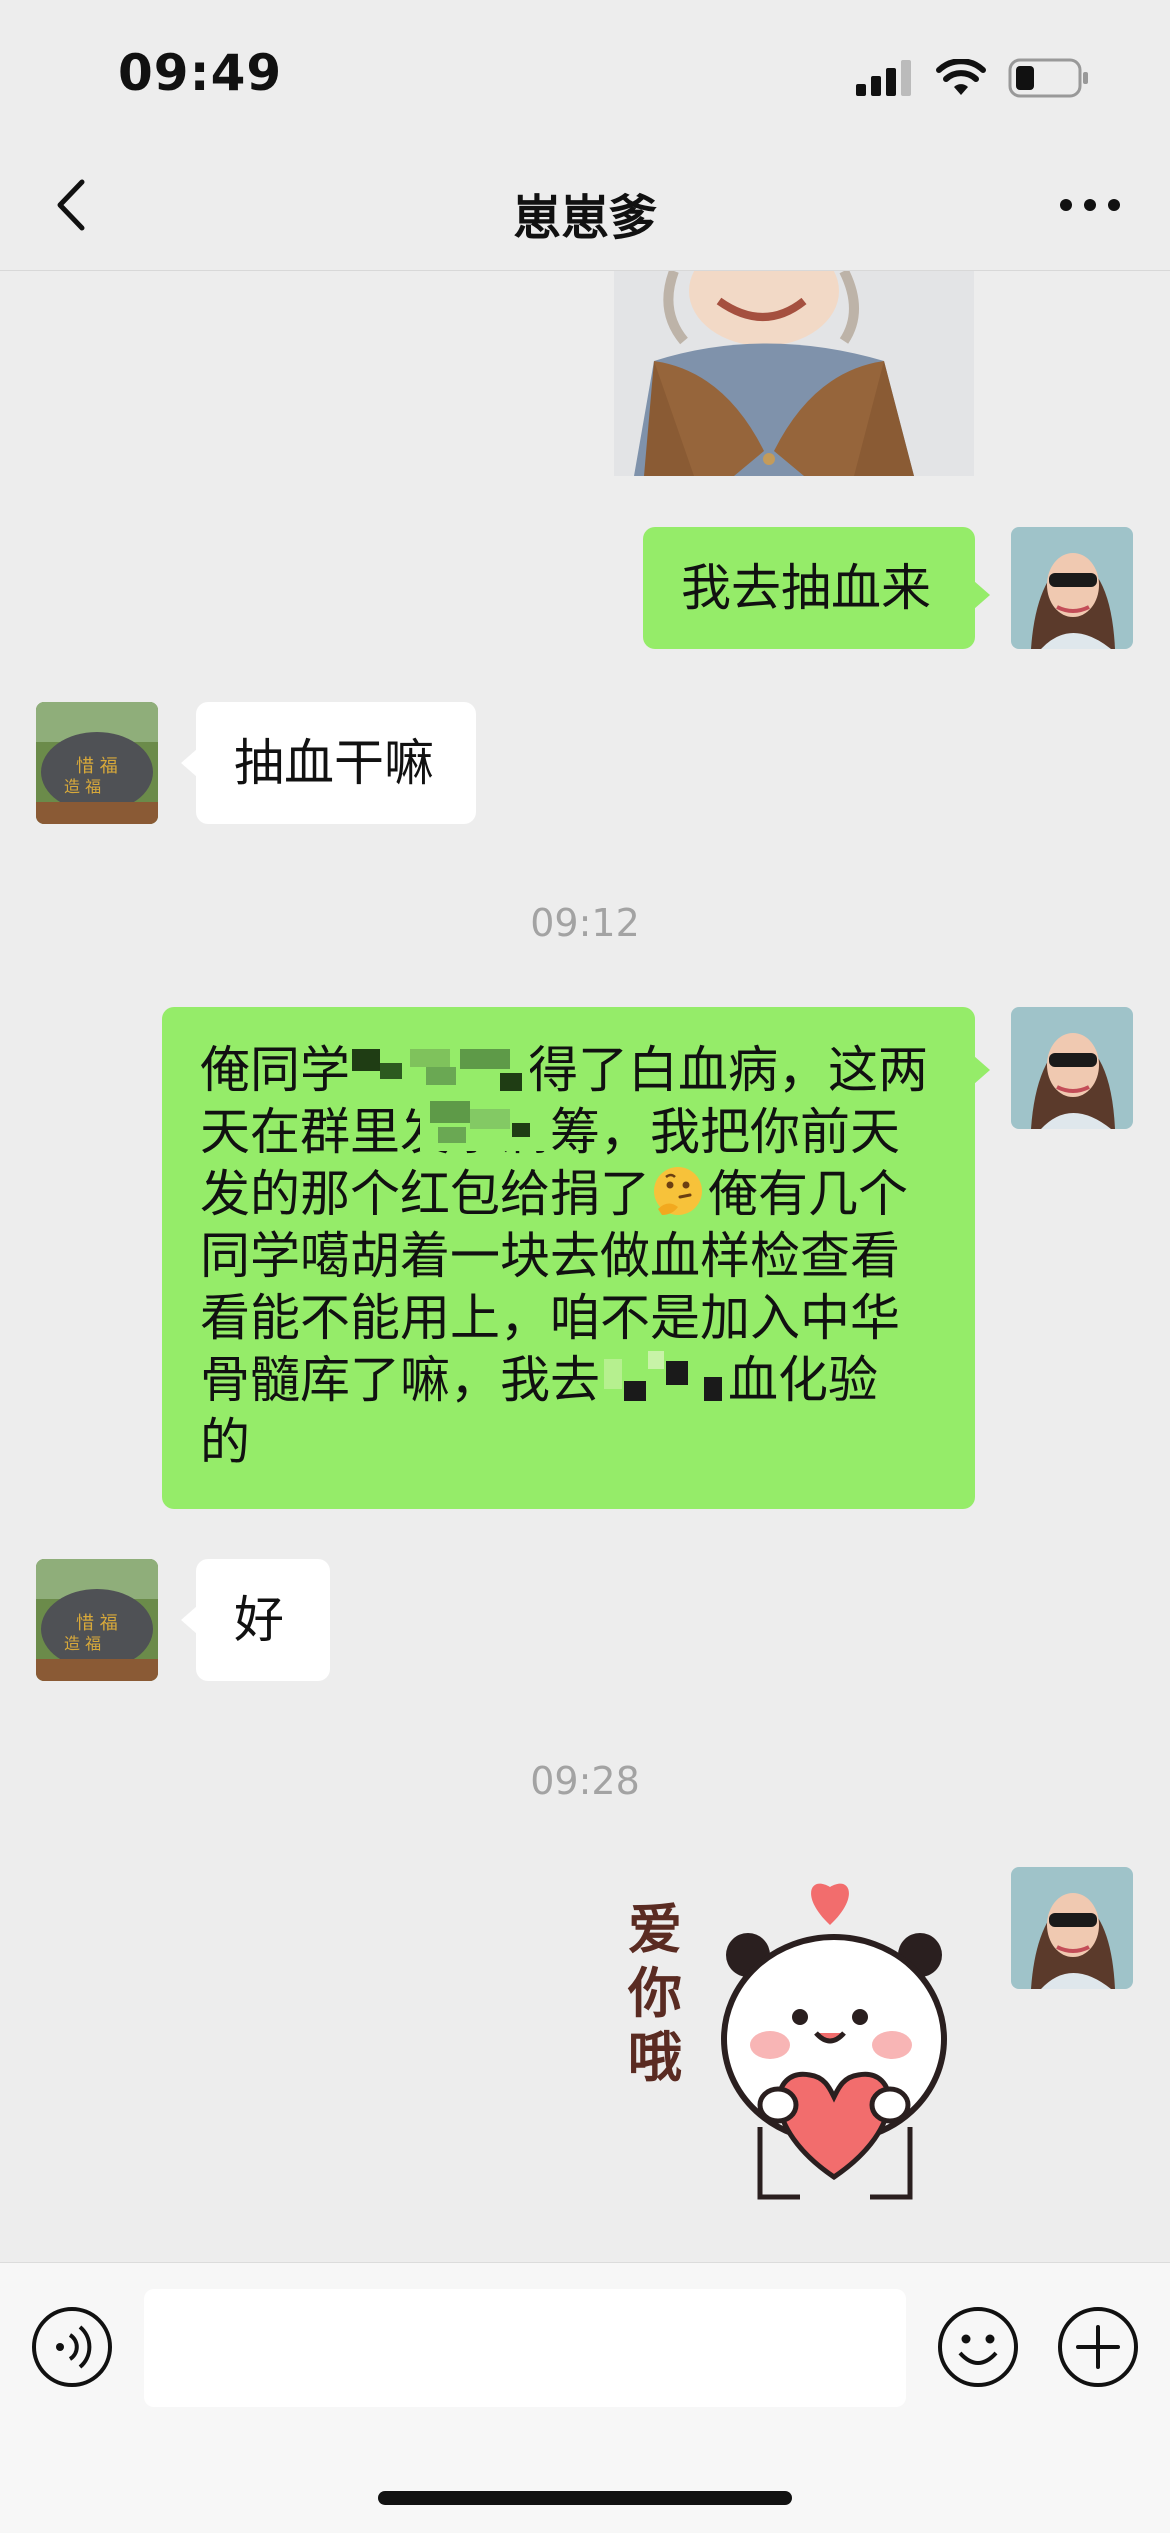 The width and height of the screenshot is (1170, 2533). What do you see at coordinates (806, 588) in the screenshot?
I see `message-text: 我去抽血来` at bounding box center [806, 588].